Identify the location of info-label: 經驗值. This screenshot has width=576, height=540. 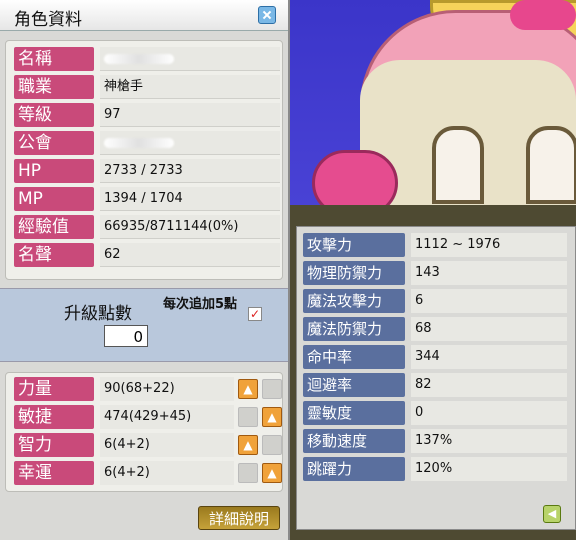
(54, 227).